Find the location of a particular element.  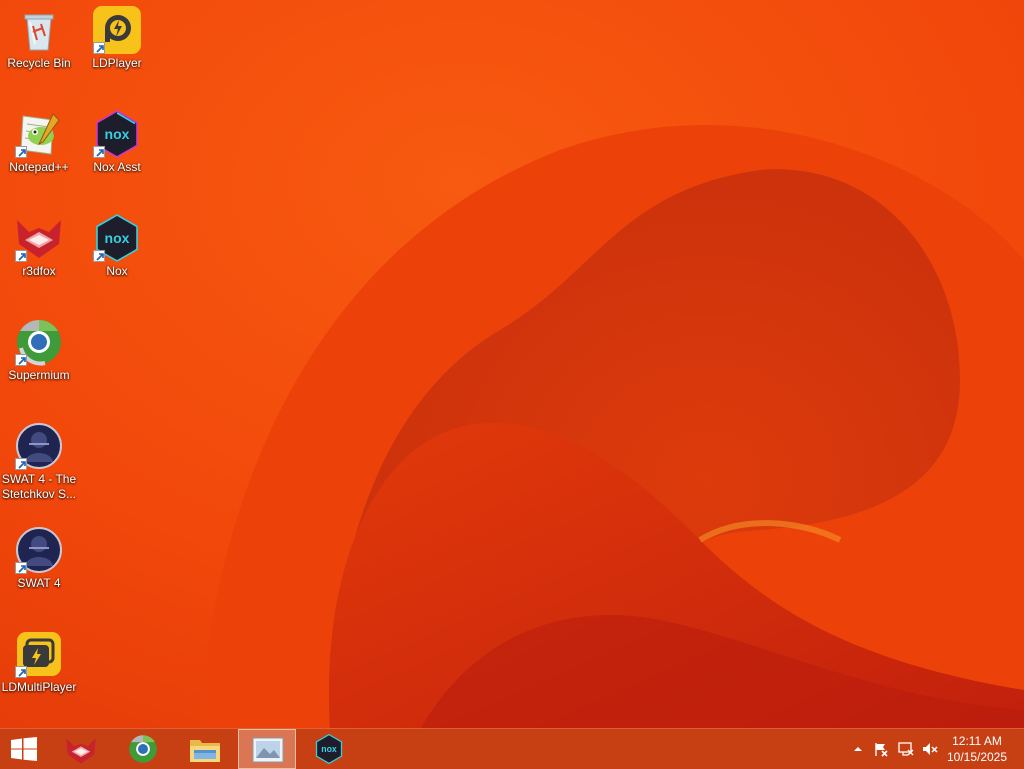

file-explorer-icon is located at coordinates (205, 751).